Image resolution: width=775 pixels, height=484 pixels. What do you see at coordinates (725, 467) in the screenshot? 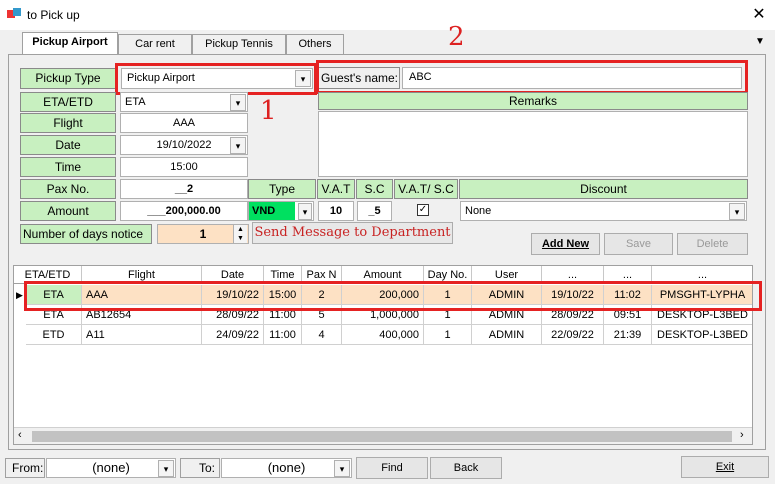
I see `exit-button: Exit` at bounding box center [725, 467].